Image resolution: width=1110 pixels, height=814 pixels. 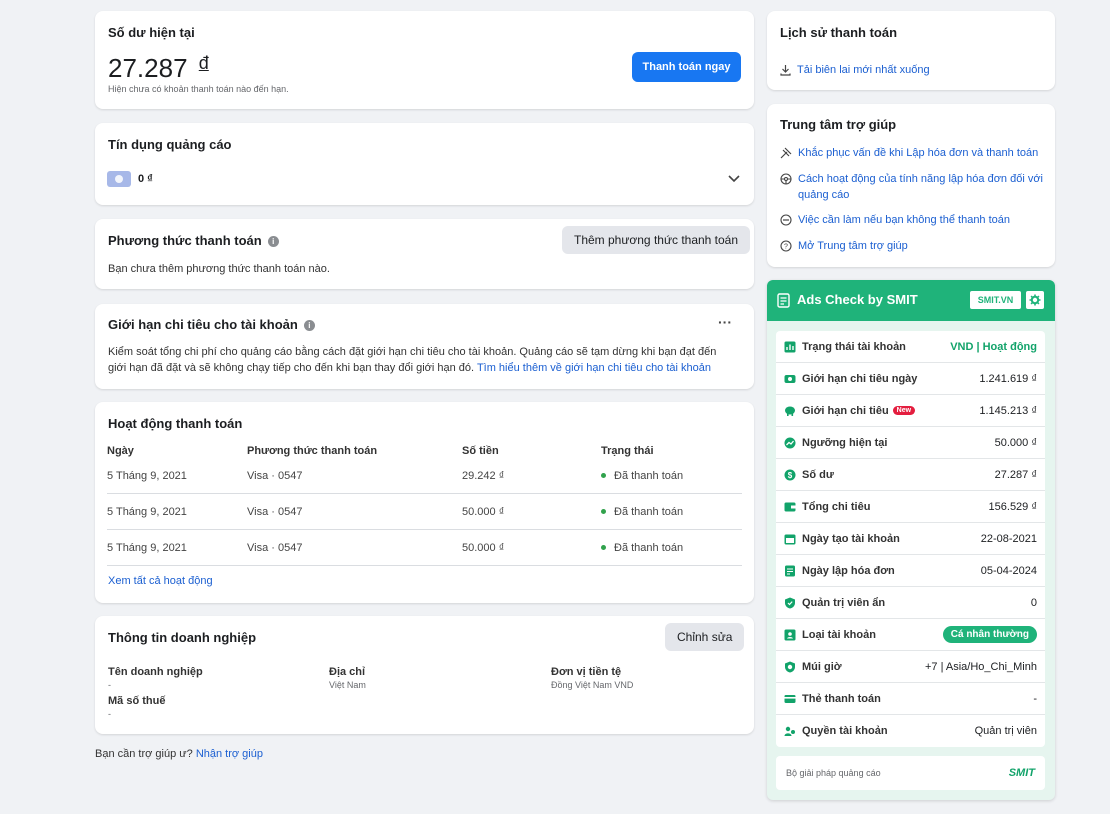 I want to click on smit-title: Ads Check by SMIT, so click(x=857, y=299).